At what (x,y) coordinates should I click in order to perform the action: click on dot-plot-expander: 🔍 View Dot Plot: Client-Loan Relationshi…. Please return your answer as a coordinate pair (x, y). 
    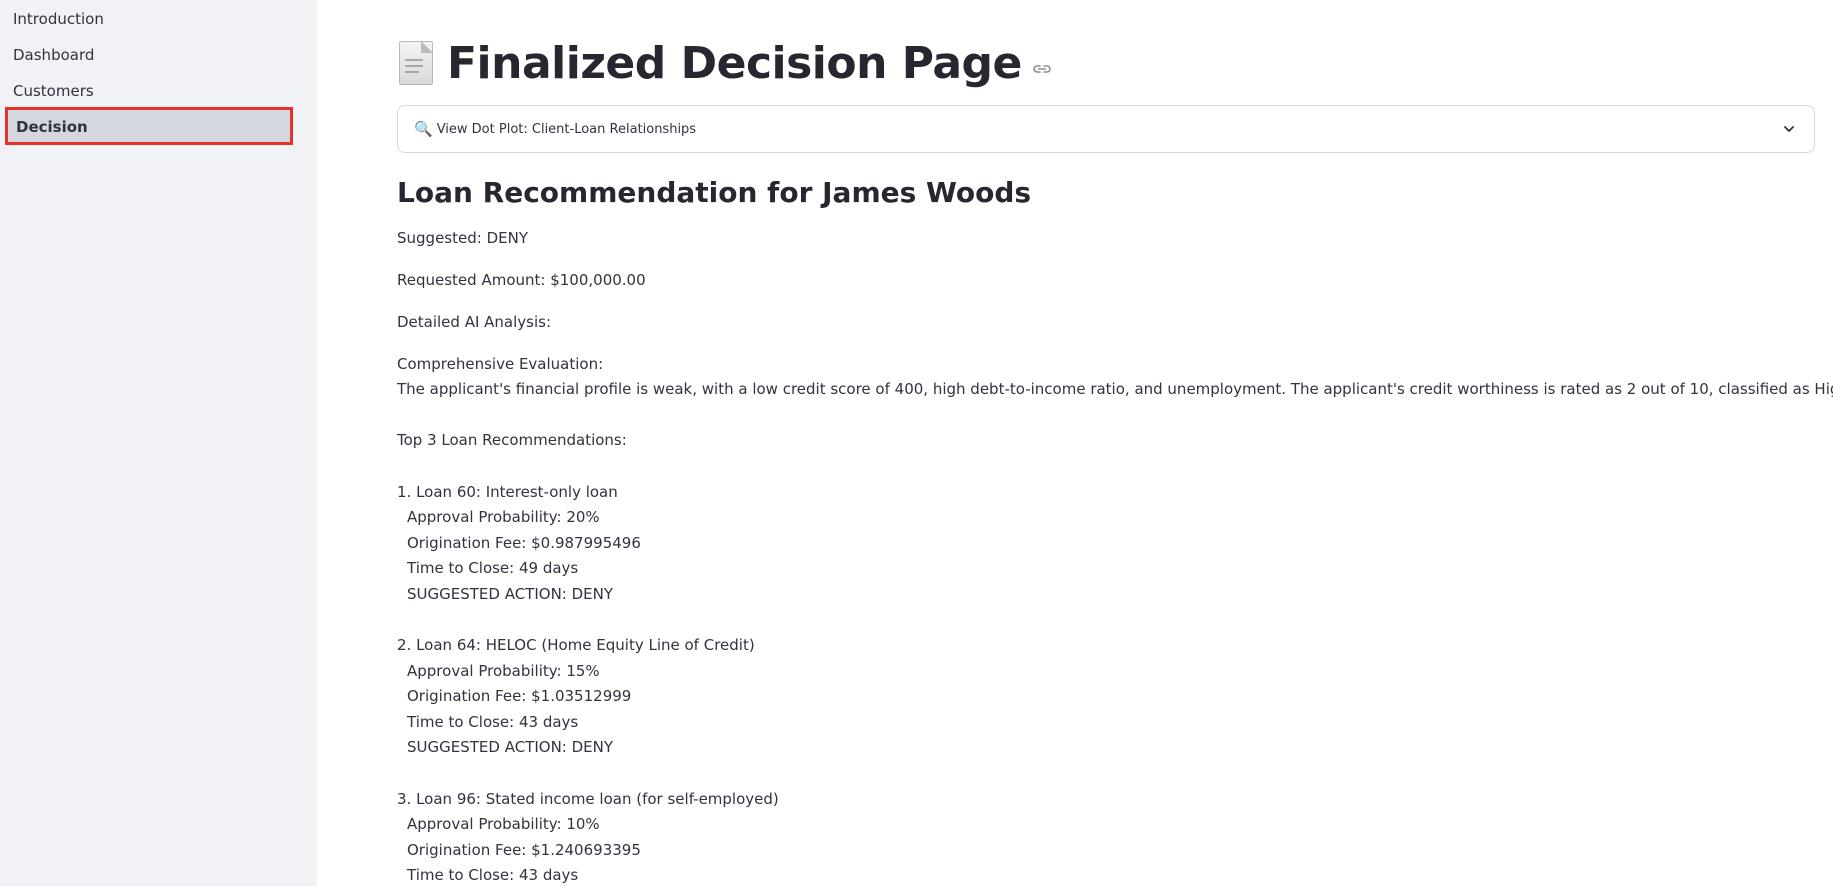
    Looking at the image, I should click on (1106, 129).